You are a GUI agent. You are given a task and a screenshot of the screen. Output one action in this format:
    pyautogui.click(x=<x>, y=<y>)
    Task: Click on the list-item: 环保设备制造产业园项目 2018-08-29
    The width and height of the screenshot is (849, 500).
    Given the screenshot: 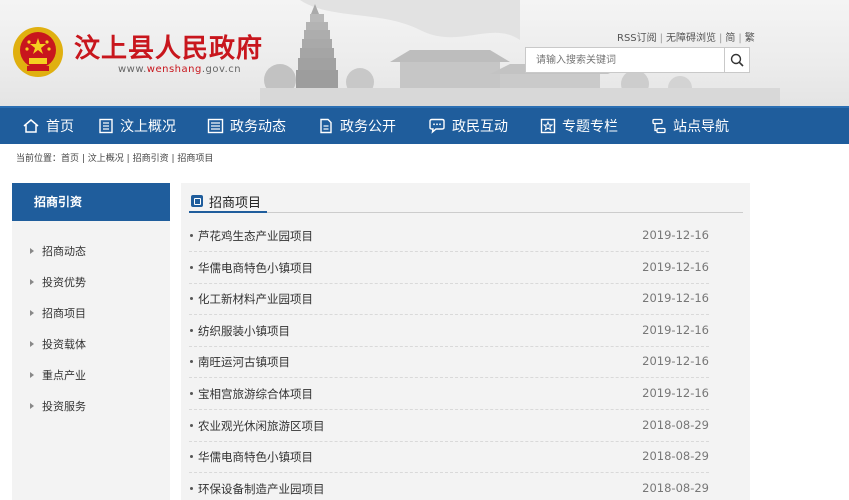 What is the action you would take?
    pyautogui.click(x=449, y=487)
    